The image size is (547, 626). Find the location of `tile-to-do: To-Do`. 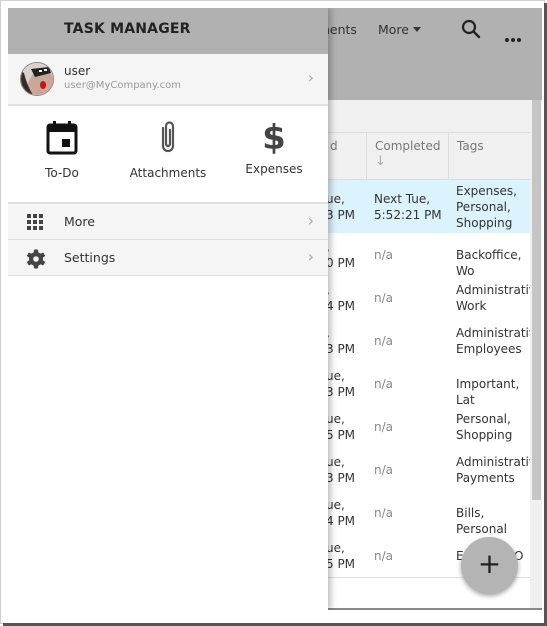

tile-to-do: To-Do is located at coordinates (62, 150).